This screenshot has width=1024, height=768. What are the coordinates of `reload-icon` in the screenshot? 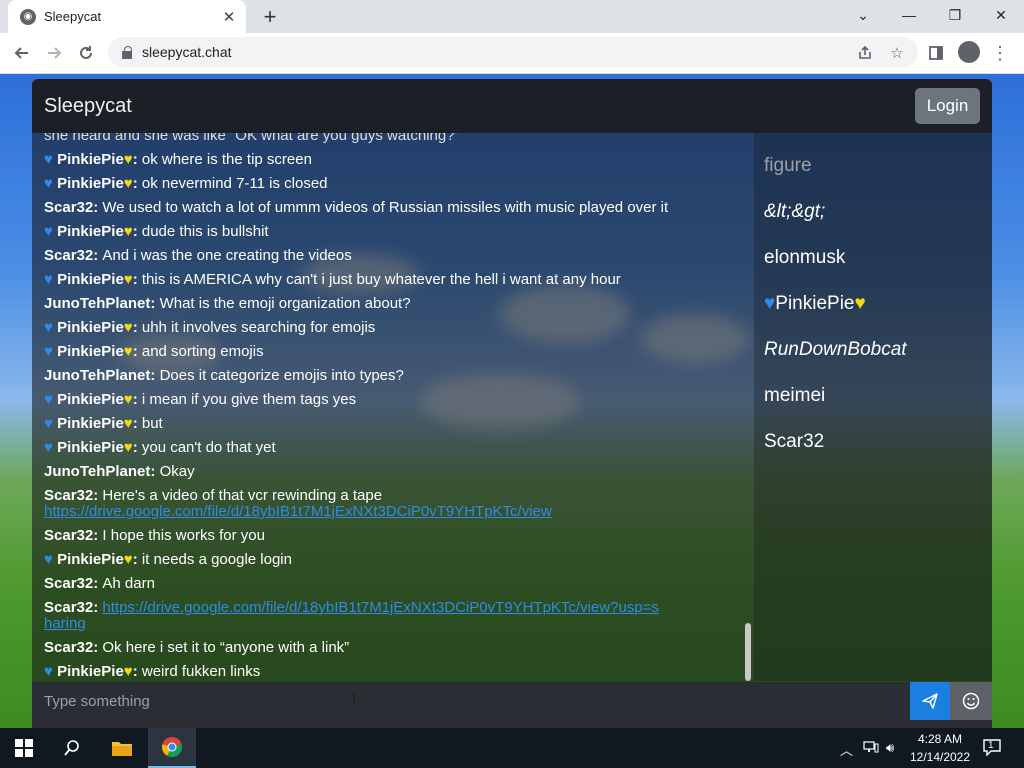 It's located at (86, 53).